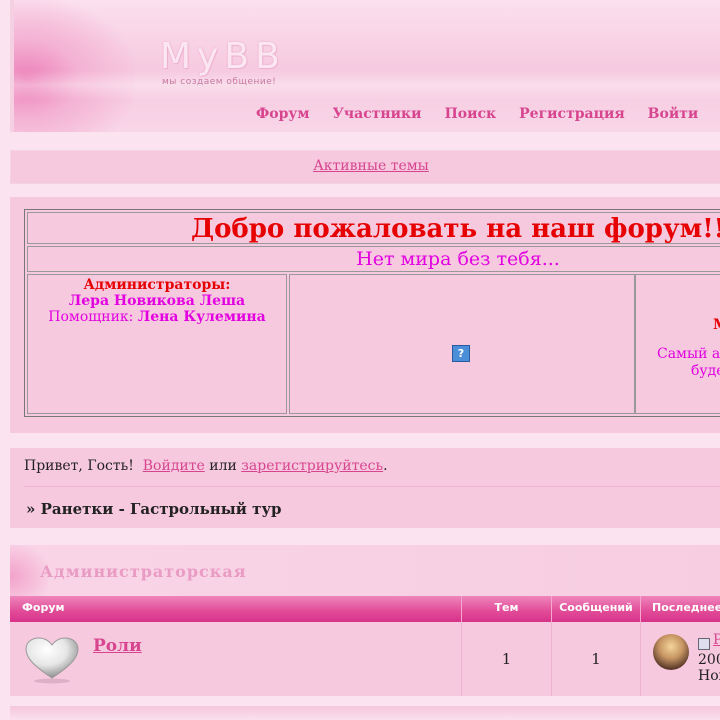  What do you see at coordinates (201, 317) in the screenshot?
I see `helper-name: Лена Кулемина` at bounding box center [201, 317].